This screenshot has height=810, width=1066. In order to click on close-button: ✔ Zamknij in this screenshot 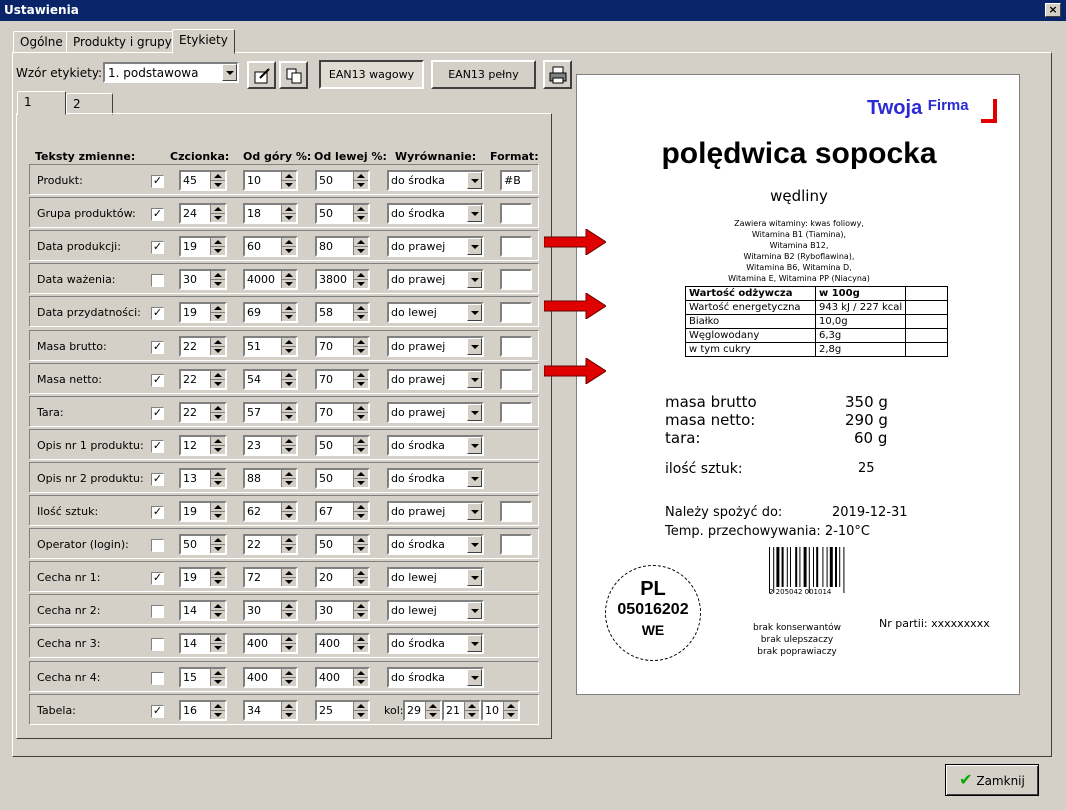, I will do `click(992, 780)`.